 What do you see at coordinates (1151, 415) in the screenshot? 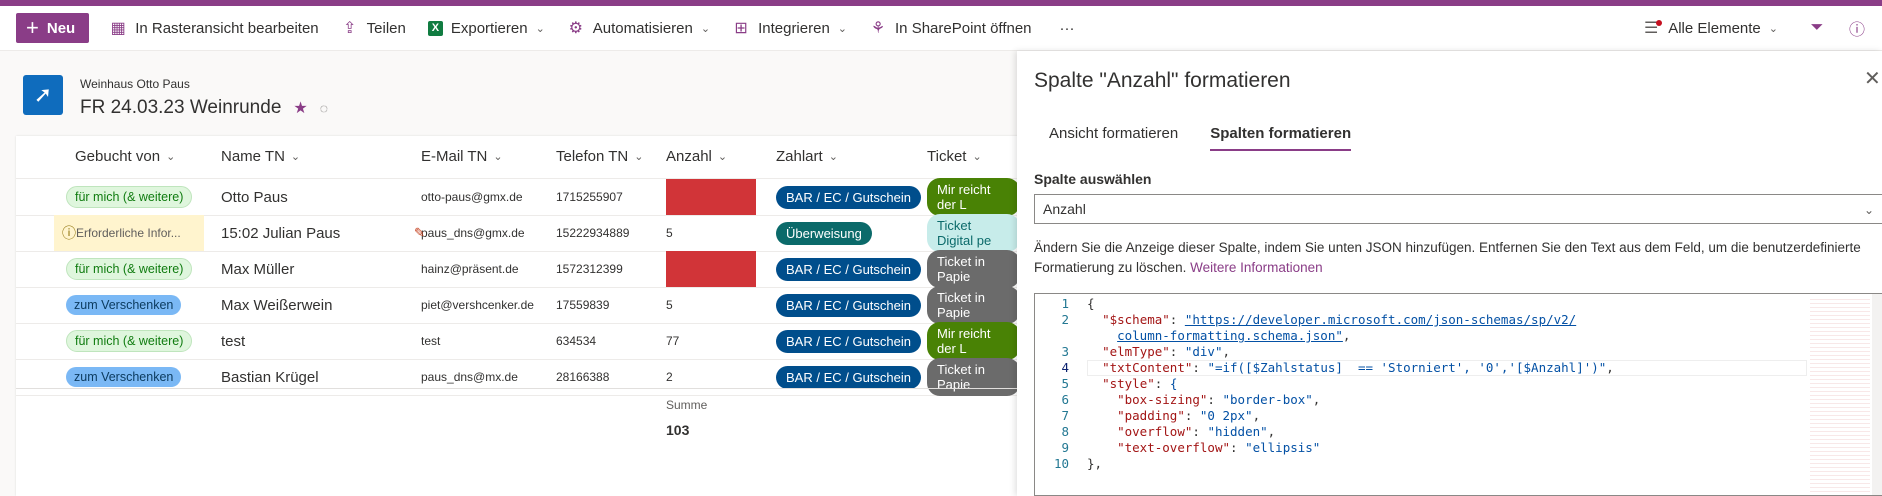
I see `code-token: "padding"` at bounding box center [1151, 415].